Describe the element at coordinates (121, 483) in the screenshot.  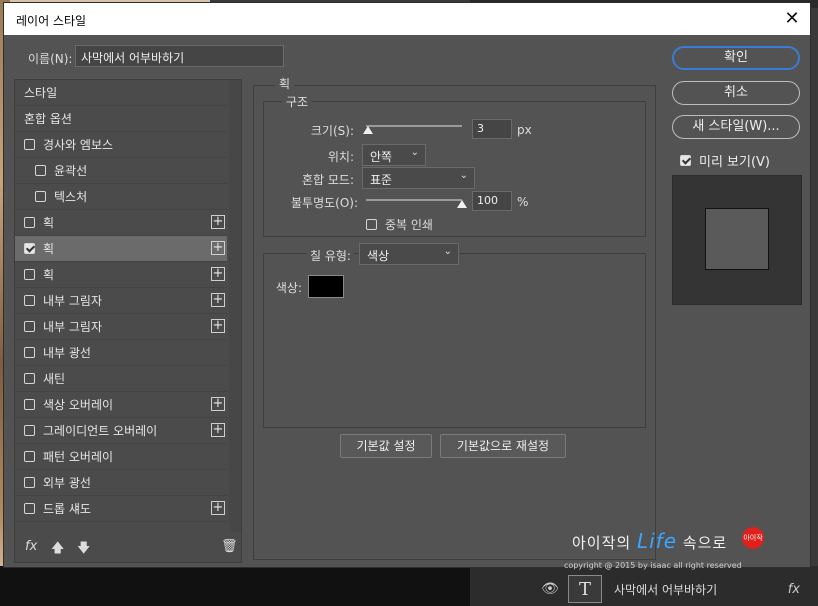
I see `style-item: 외부 광선` at that location.